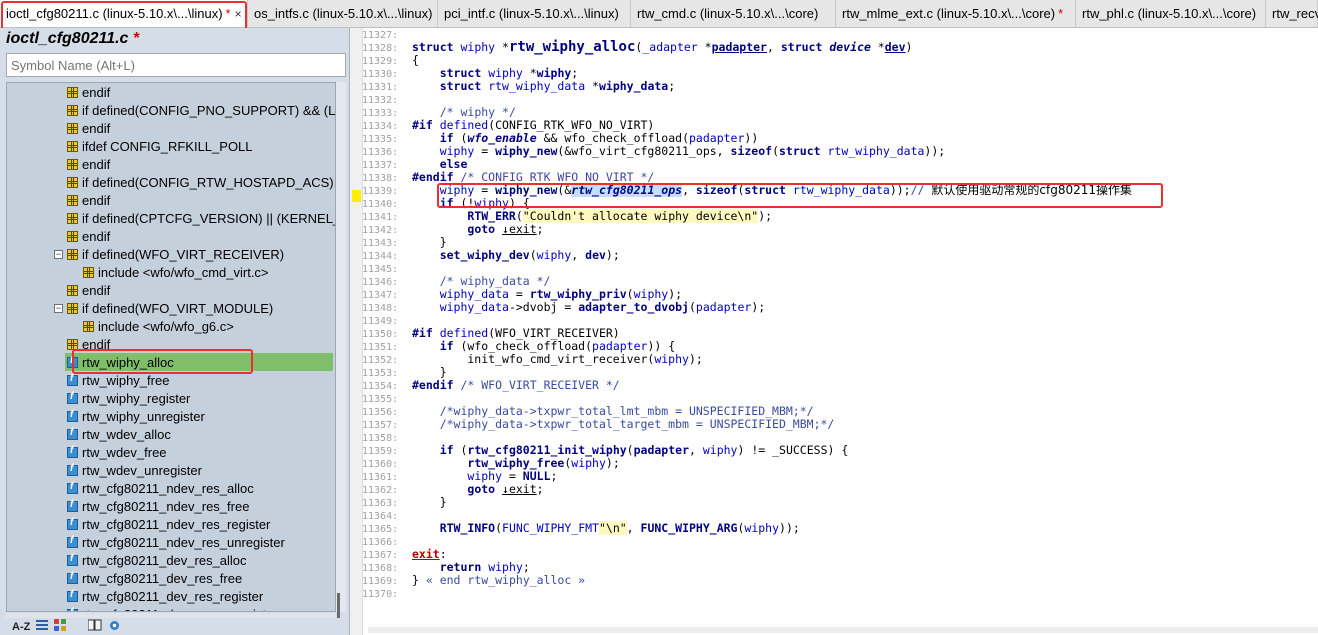  I want to click on symbol-item: rtw_cfg80211_ndev_res_unregister, so click(201, 542).